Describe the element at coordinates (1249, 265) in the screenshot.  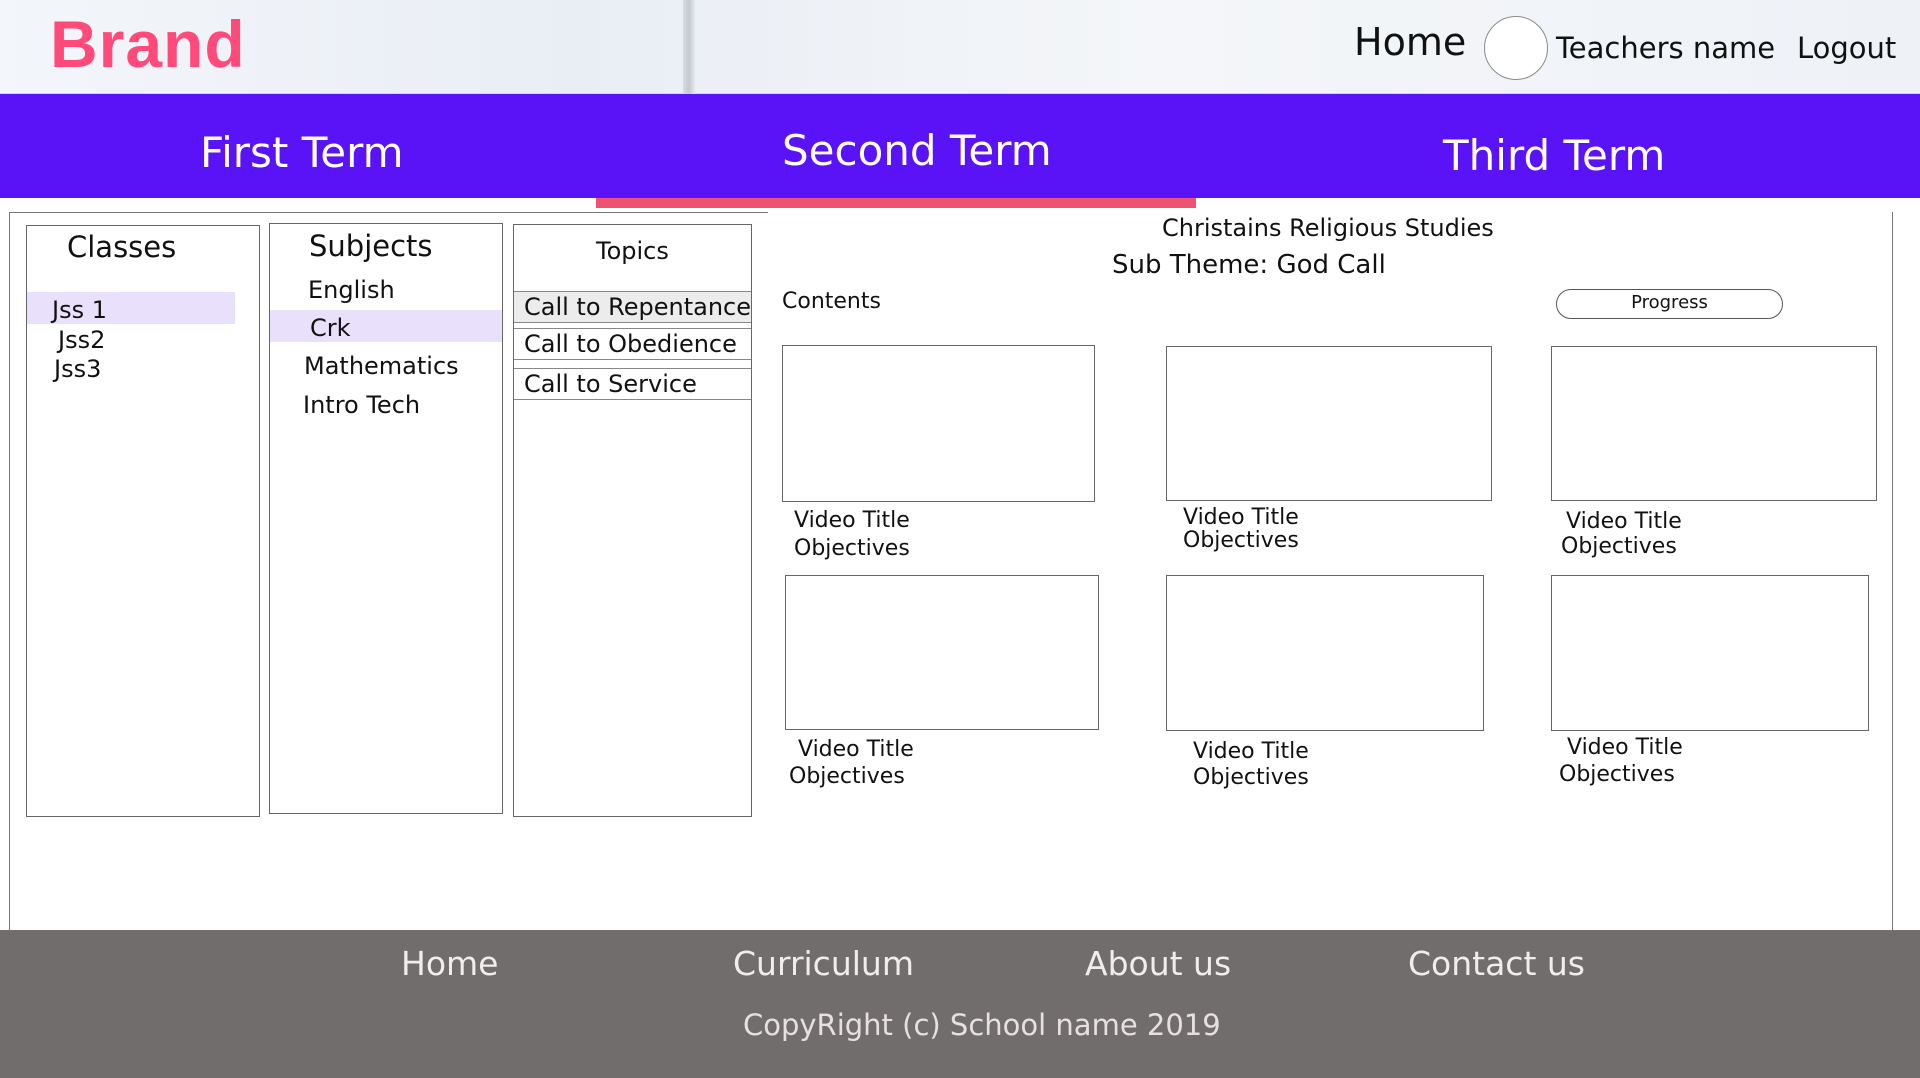
I see `sub-theme-heading: Sub Theme: God Call` at that location.